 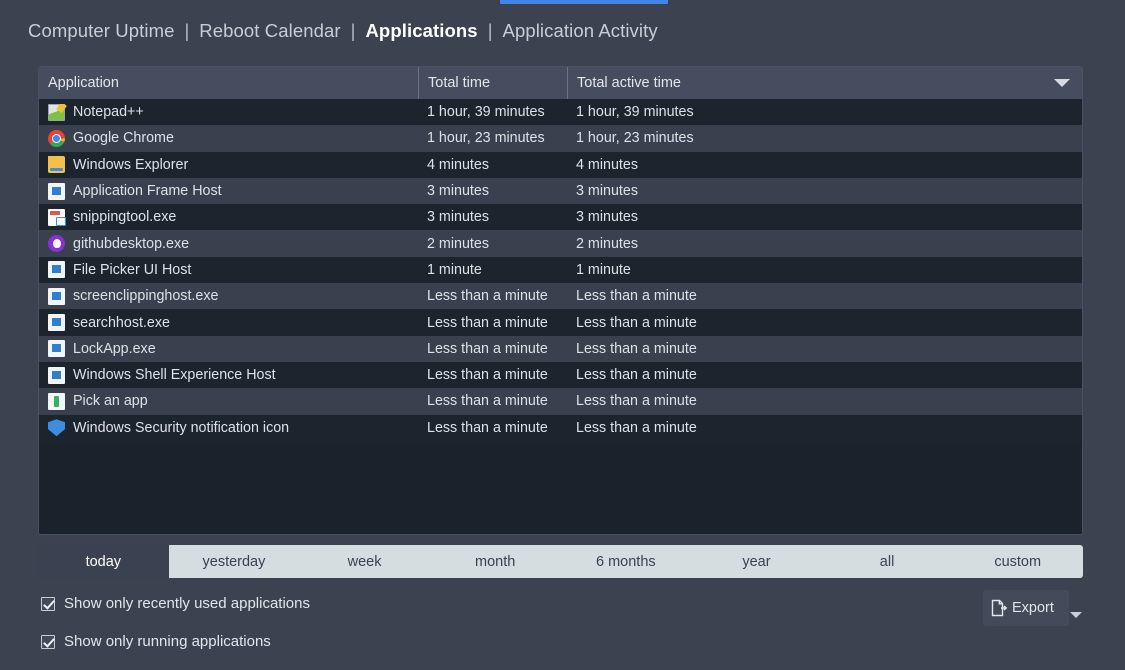 What do you see at coordinates (228, 83) in the screenshot?
I see `column-header-application: Application` at bounding box center [228, 83].